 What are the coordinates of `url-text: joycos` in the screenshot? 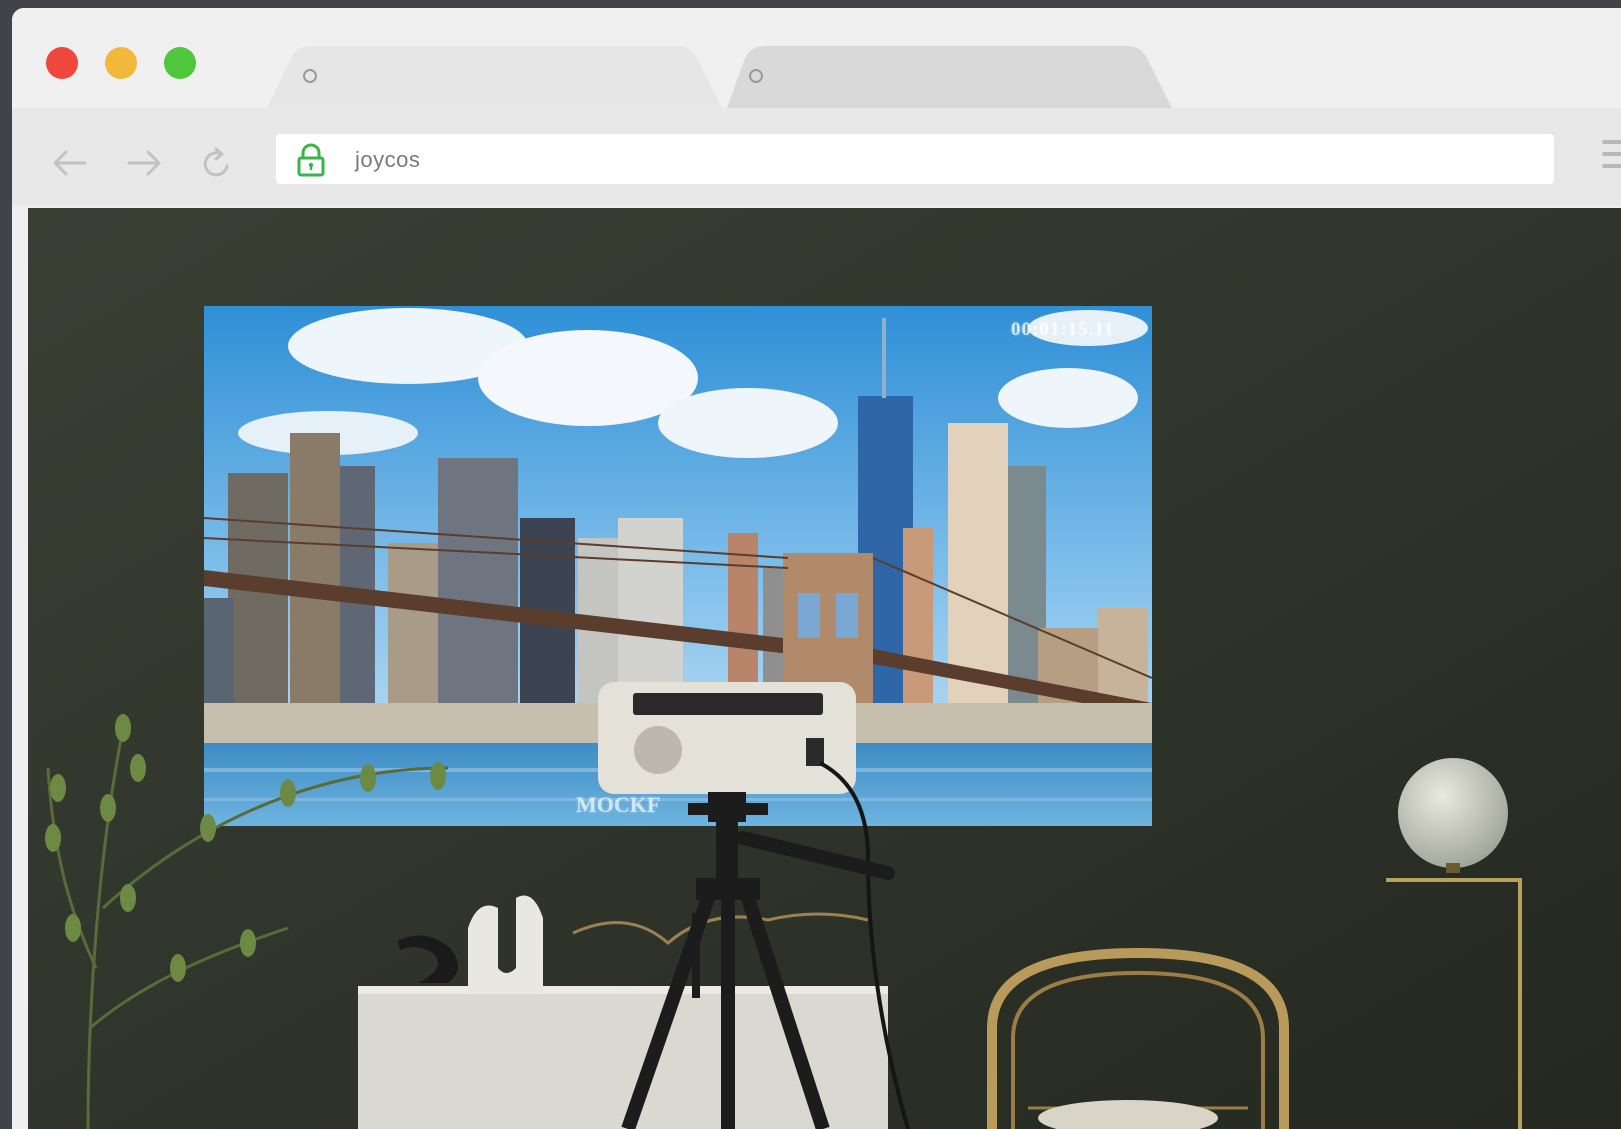 It's located at (388, 159).